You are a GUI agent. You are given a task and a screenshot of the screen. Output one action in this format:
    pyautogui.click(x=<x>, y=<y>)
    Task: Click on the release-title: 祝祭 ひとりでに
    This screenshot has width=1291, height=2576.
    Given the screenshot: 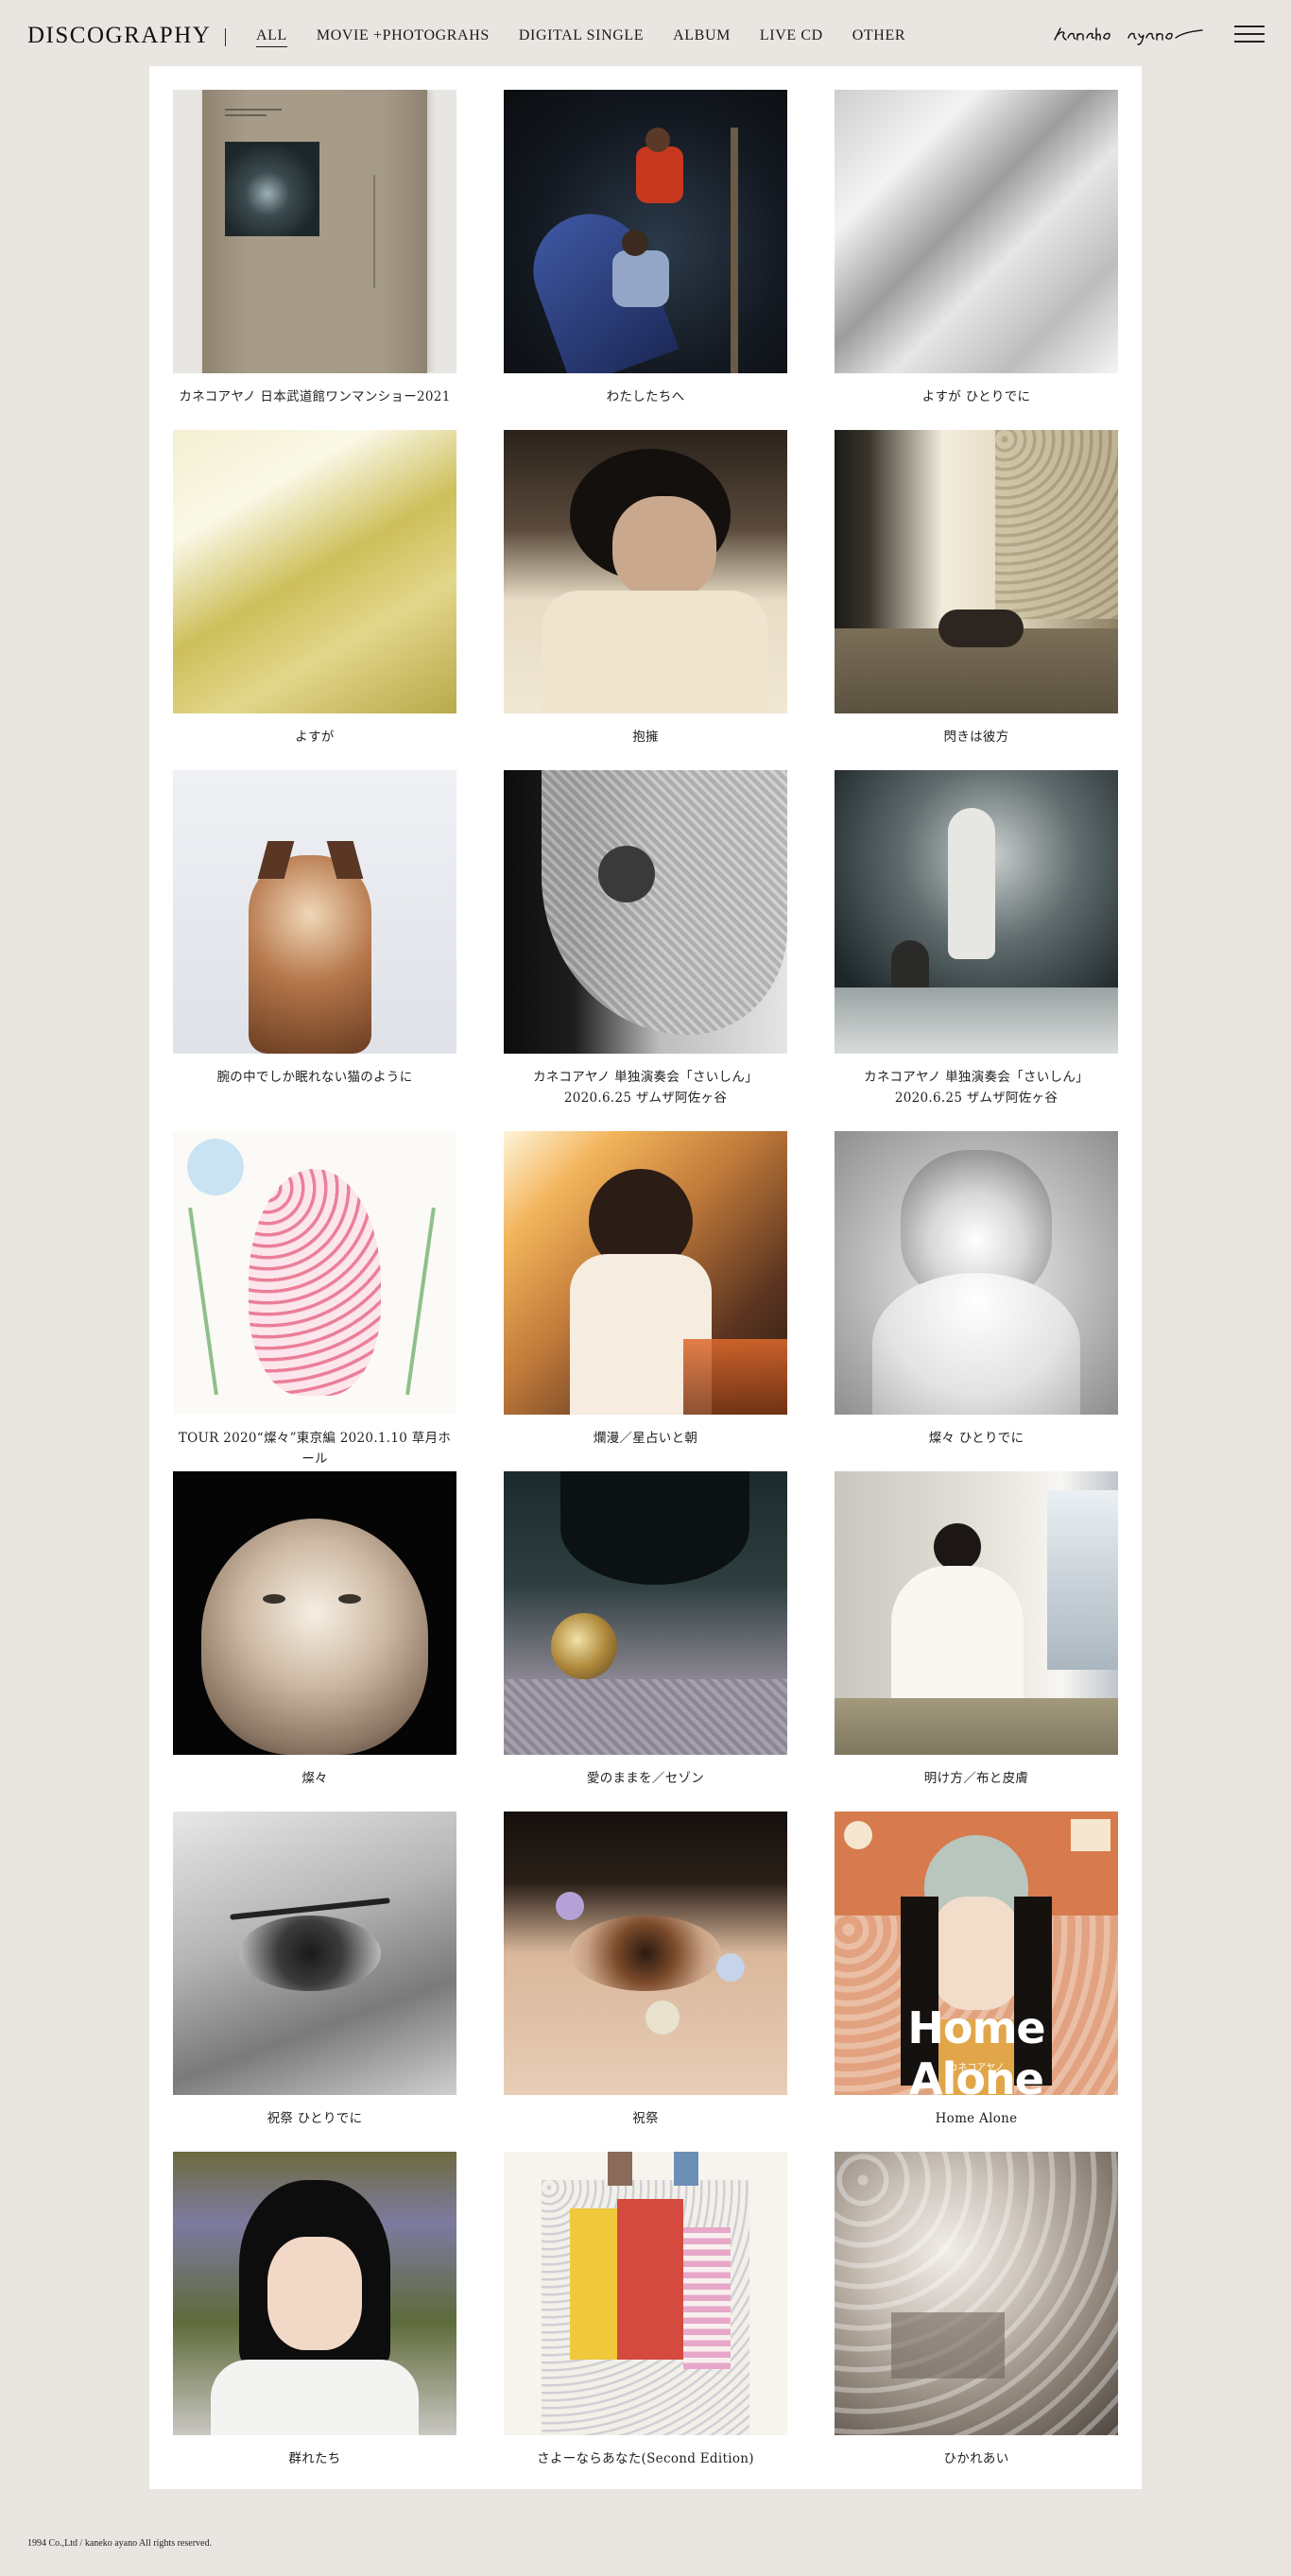 What is the action you would take?
    pyautogui.click(x=315, y=2118)
    